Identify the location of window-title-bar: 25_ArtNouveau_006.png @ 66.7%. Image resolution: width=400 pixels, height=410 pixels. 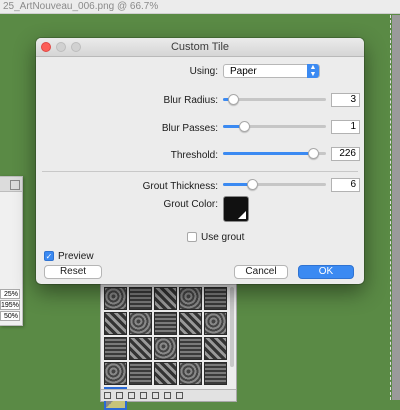
(200, 7).